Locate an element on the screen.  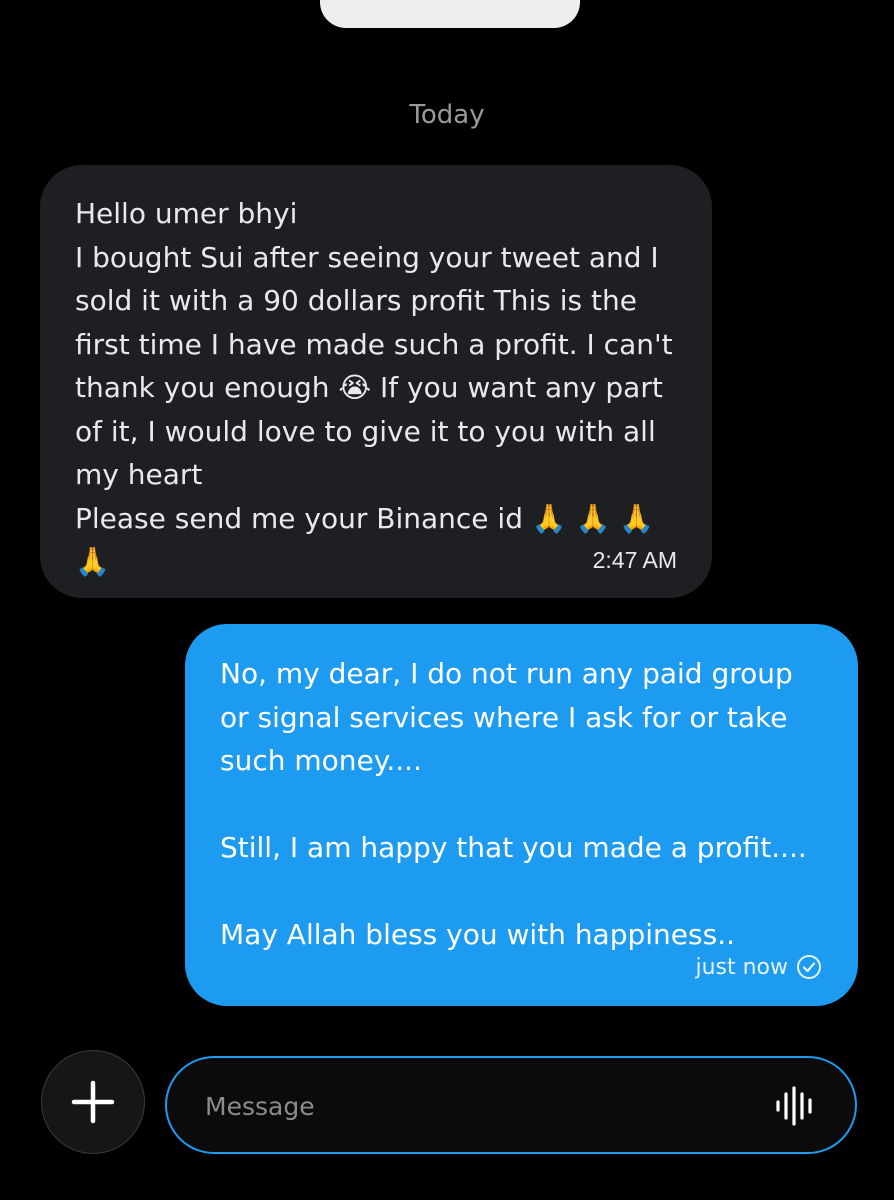
date-separator: Today is located at coordinates (447, 115).